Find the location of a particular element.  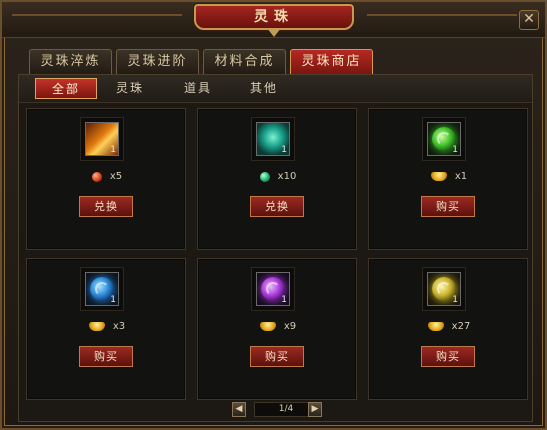

next-page-button: ▶ is located at coordinates (315, 409).